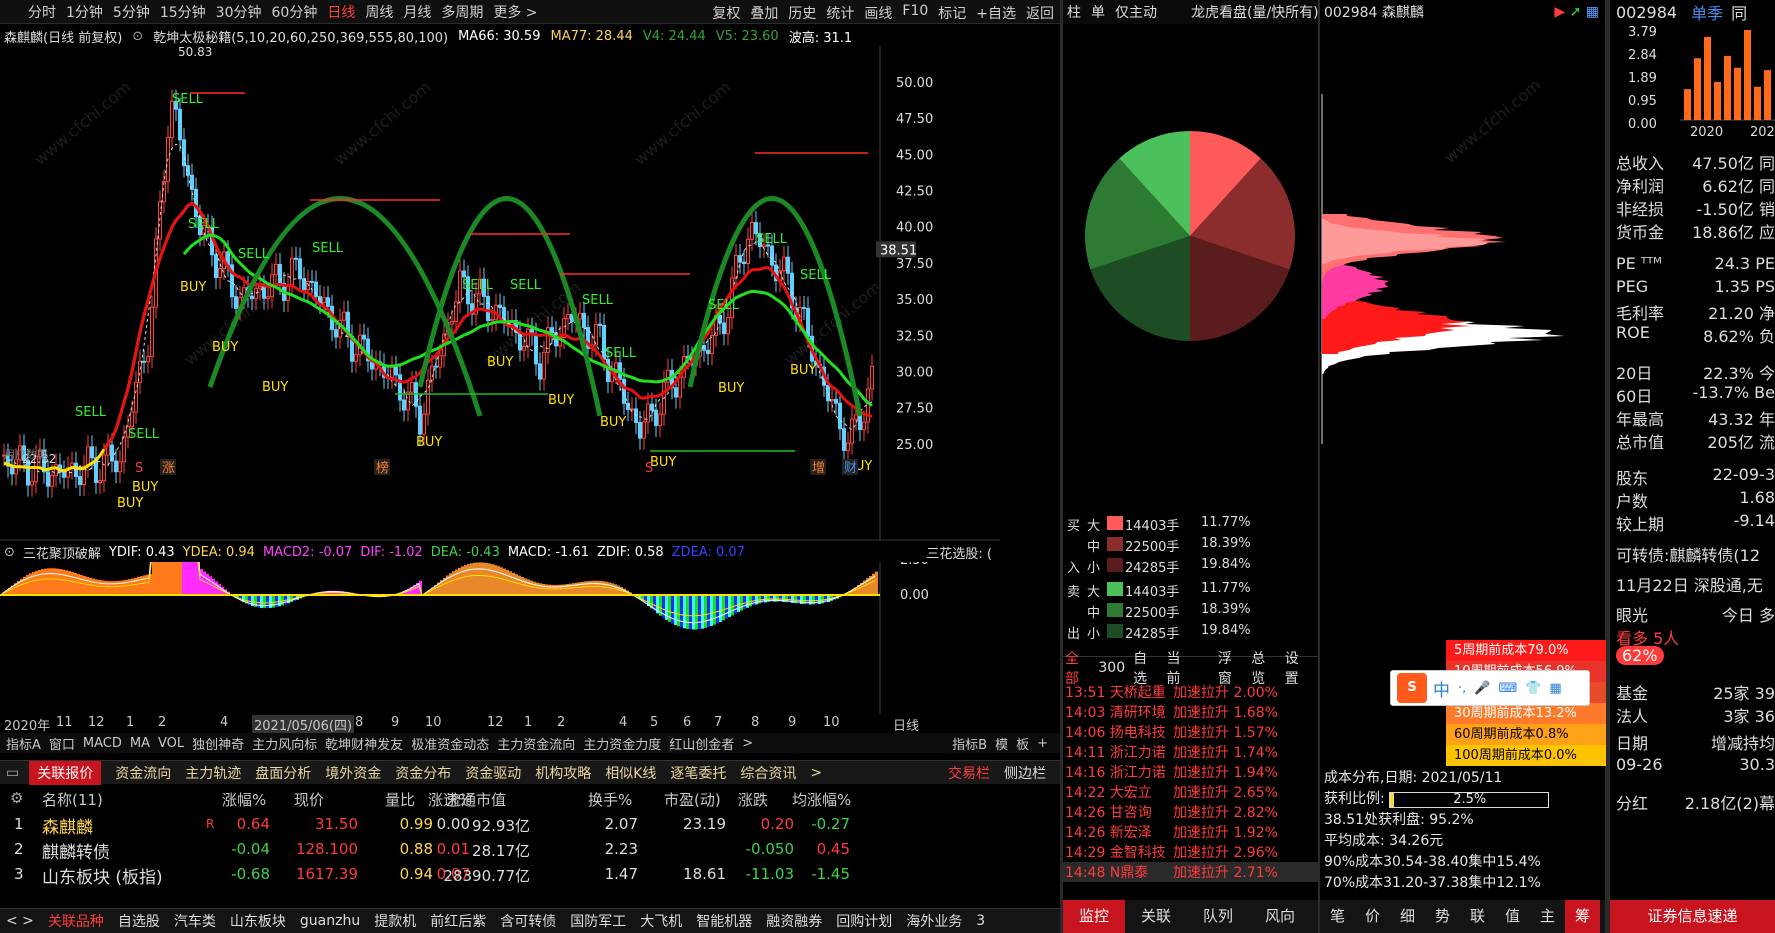  I want to click on event-marker: 榜, so click(382, 468).